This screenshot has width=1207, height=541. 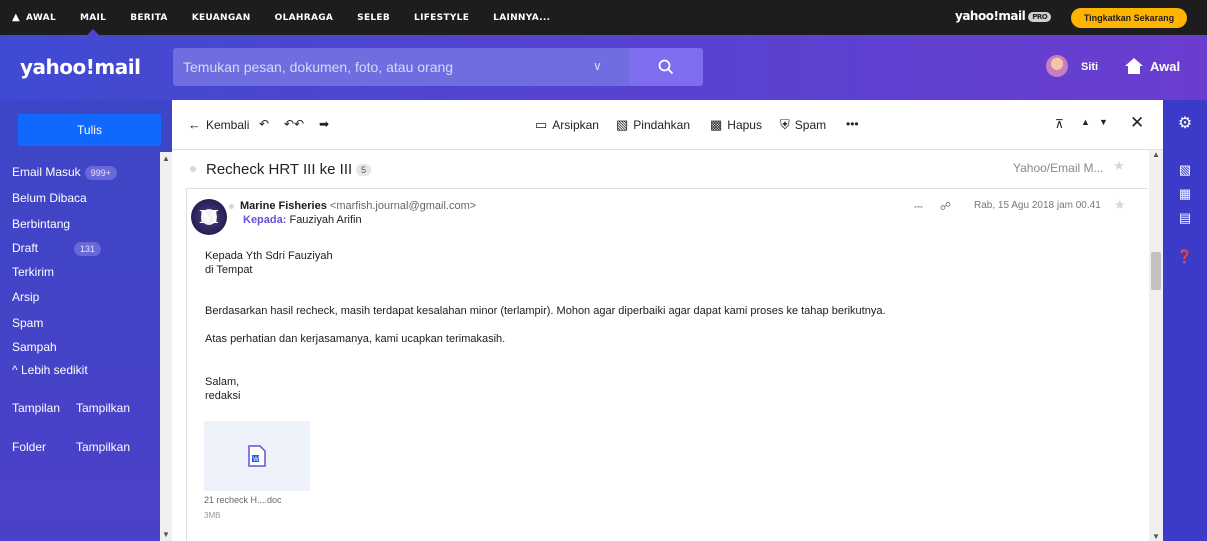 I want to click on calendar-icon: ▦, so click(x=1185, y=194).